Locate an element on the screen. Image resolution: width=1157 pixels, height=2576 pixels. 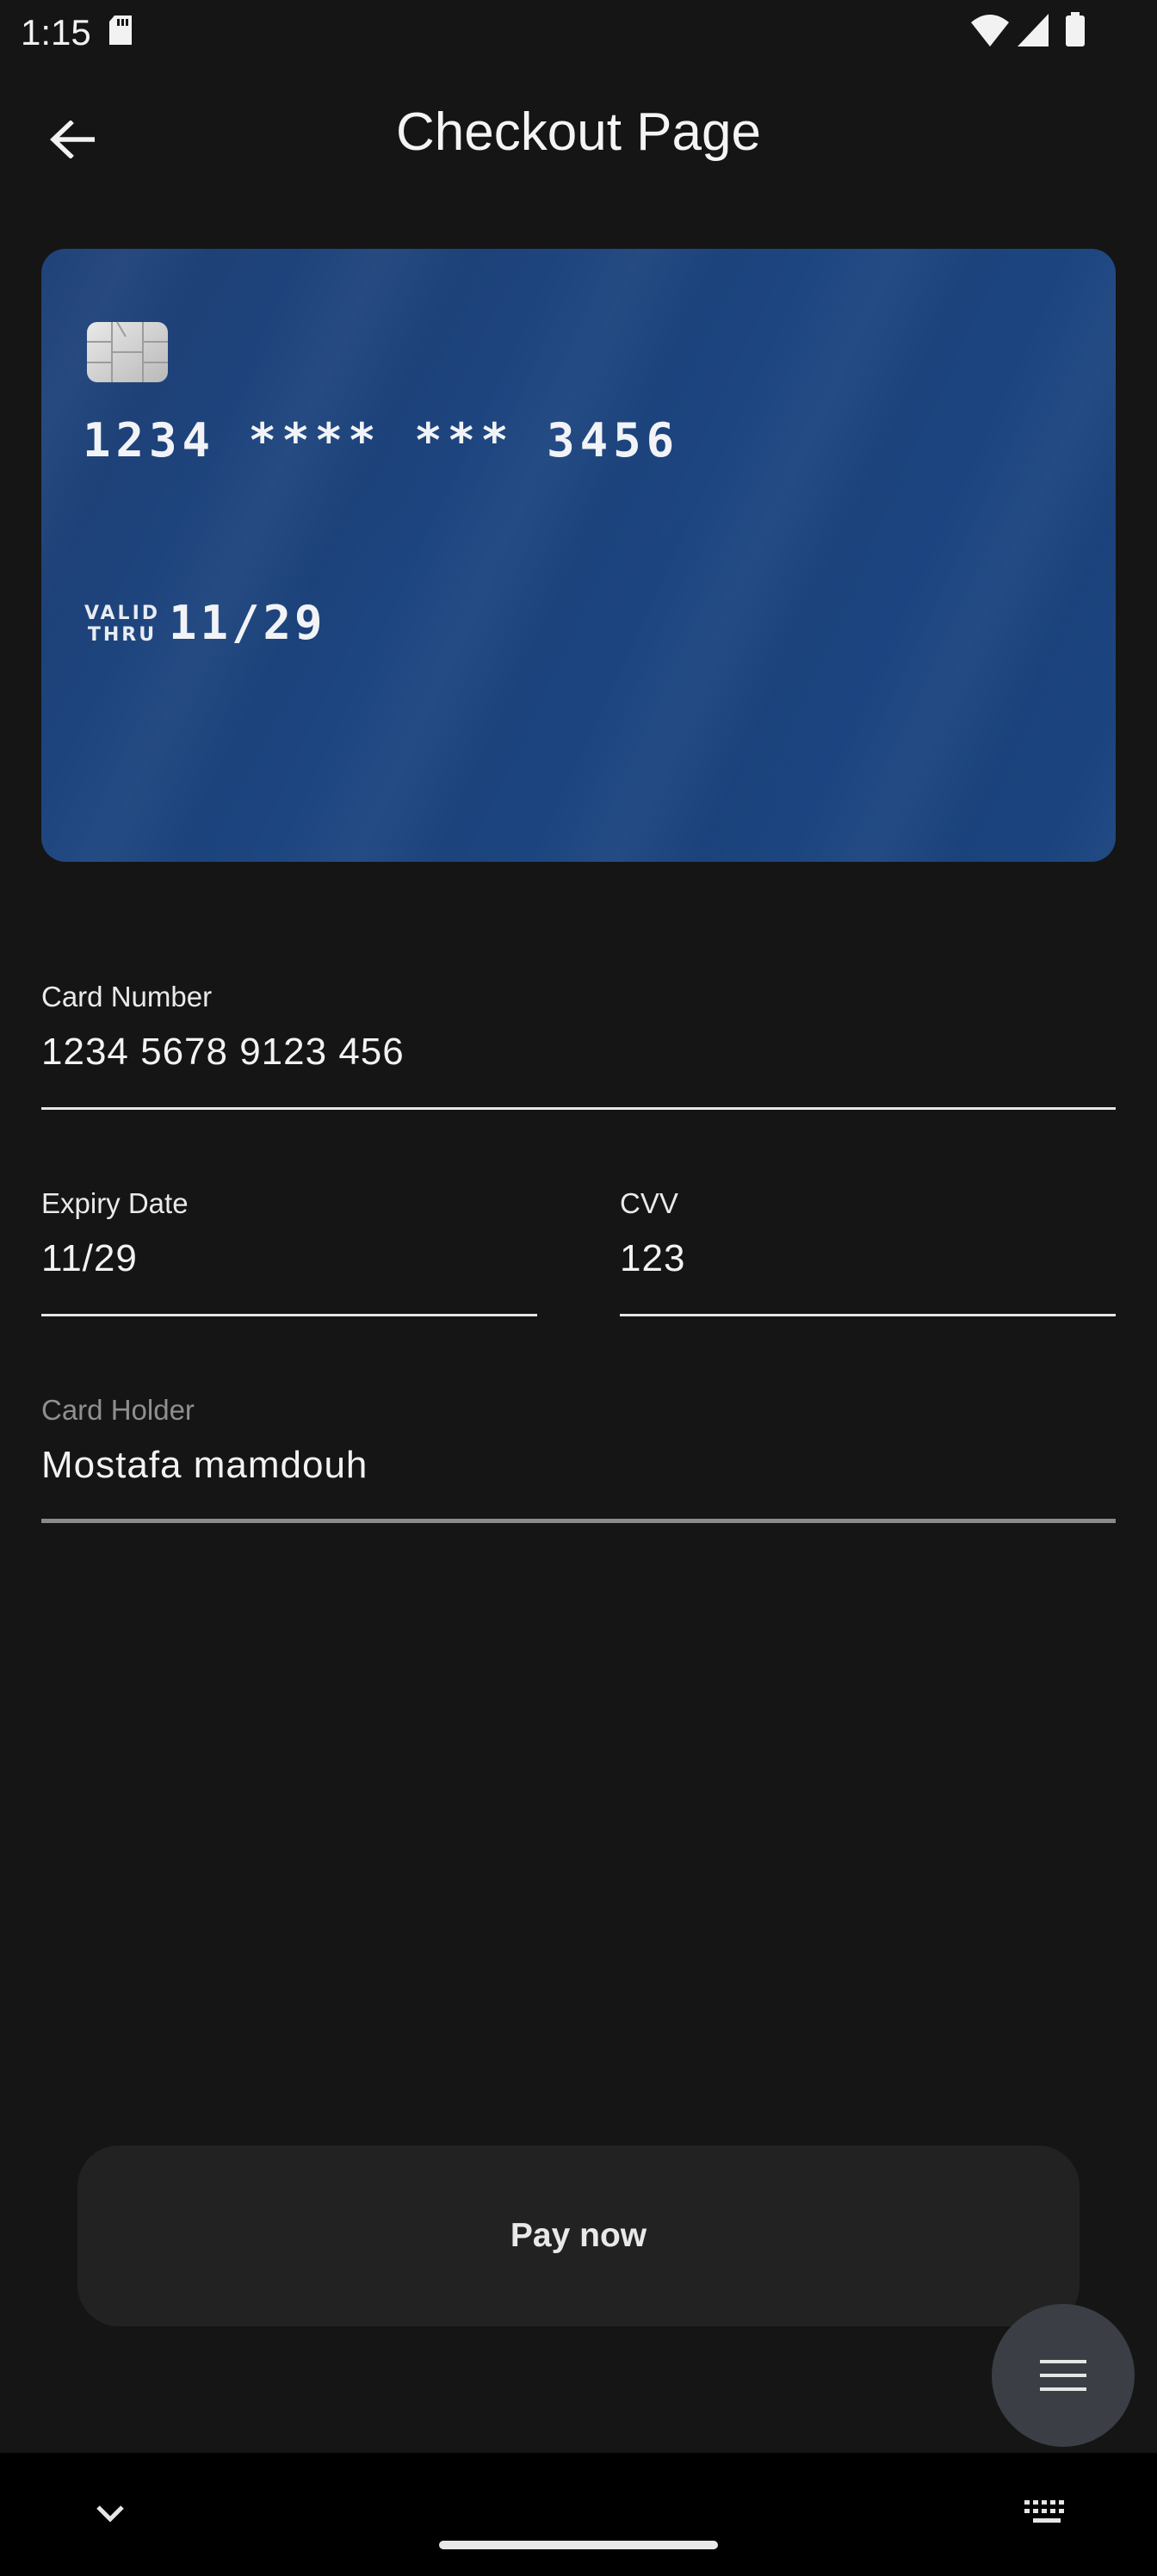
card-number-underline is located at coordinates (579, 1109).